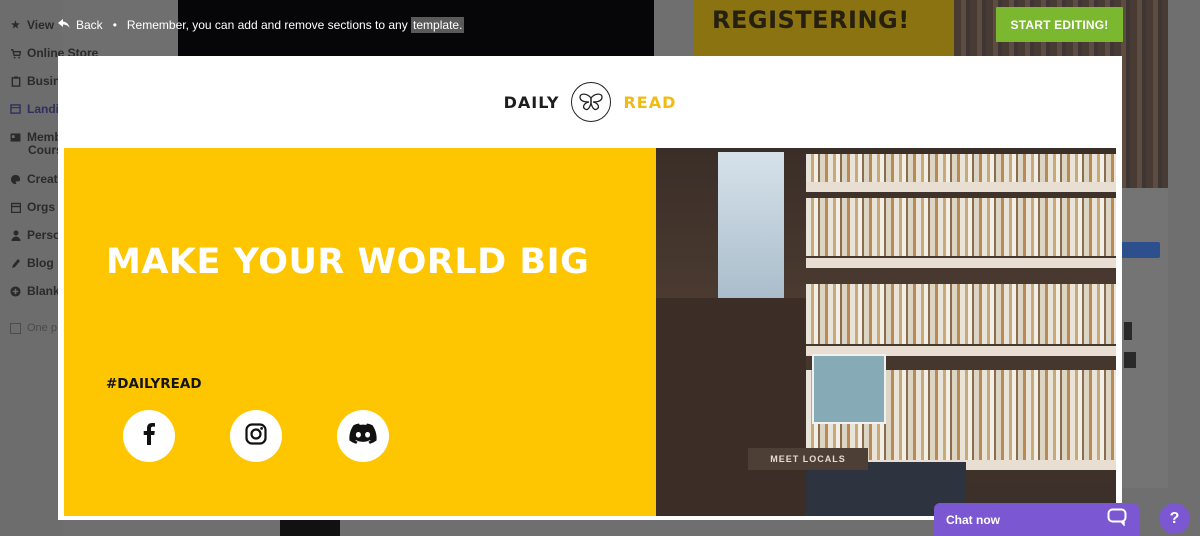  I want to click on discord-button, so click(363, 436).